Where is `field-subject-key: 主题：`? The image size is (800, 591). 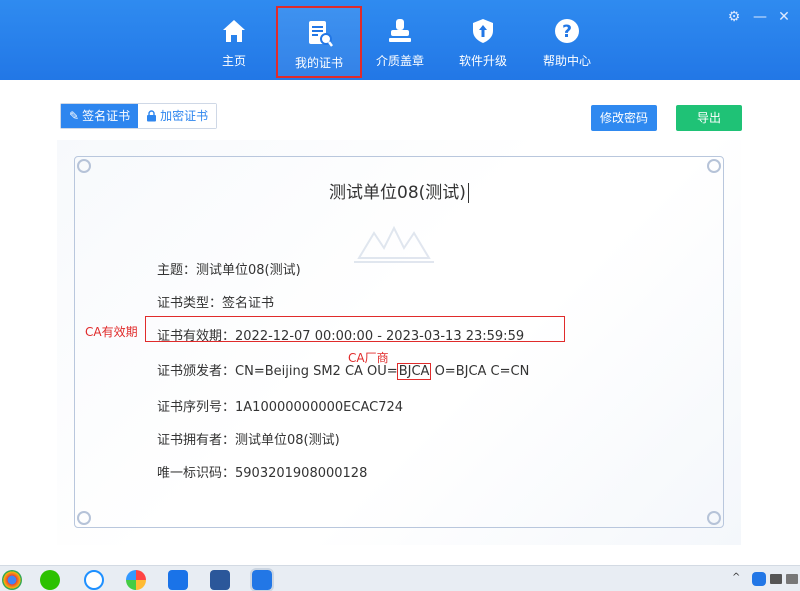 field-subject-key: 主题： is located at coordinates (177, 270).